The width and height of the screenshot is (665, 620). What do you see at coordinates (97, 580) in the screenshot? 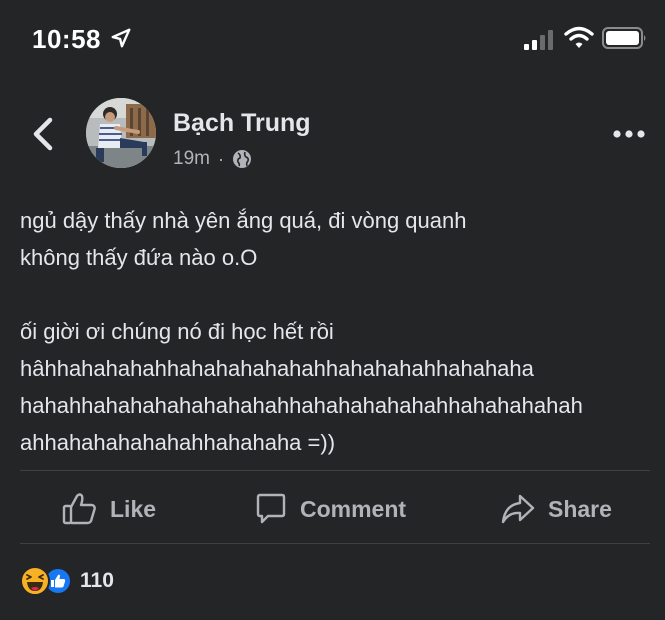
I see `reaction-count: 110` at bounding box center [97, 580].